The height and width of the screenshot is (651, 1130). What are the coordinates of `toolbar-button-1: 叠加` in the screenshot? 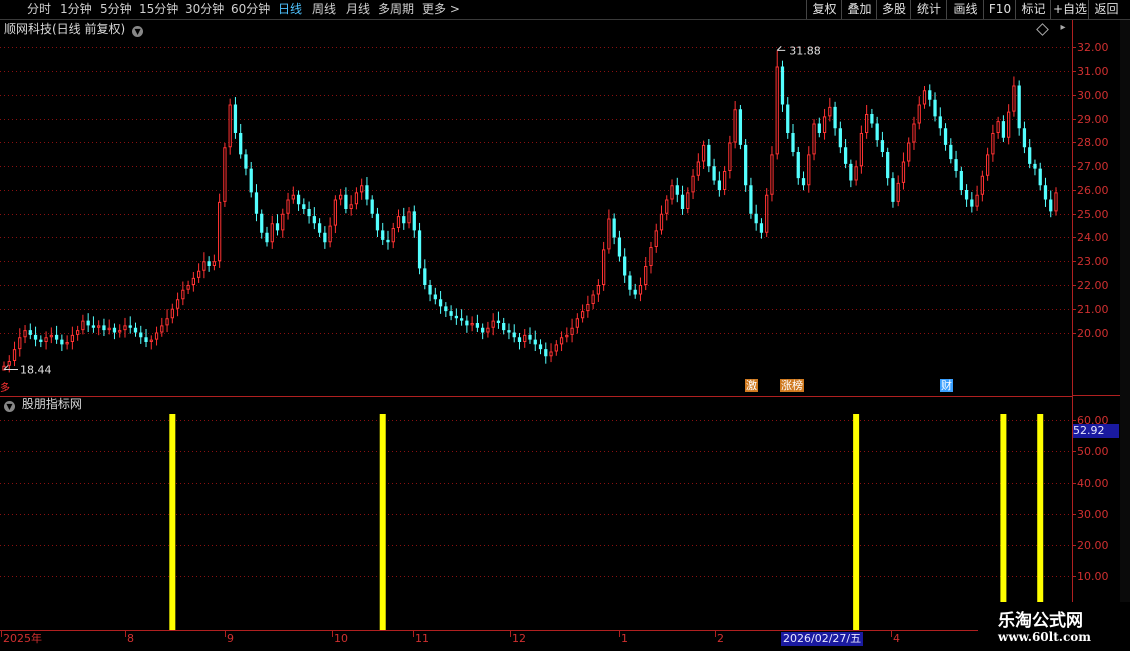 It's located at (859, 9).